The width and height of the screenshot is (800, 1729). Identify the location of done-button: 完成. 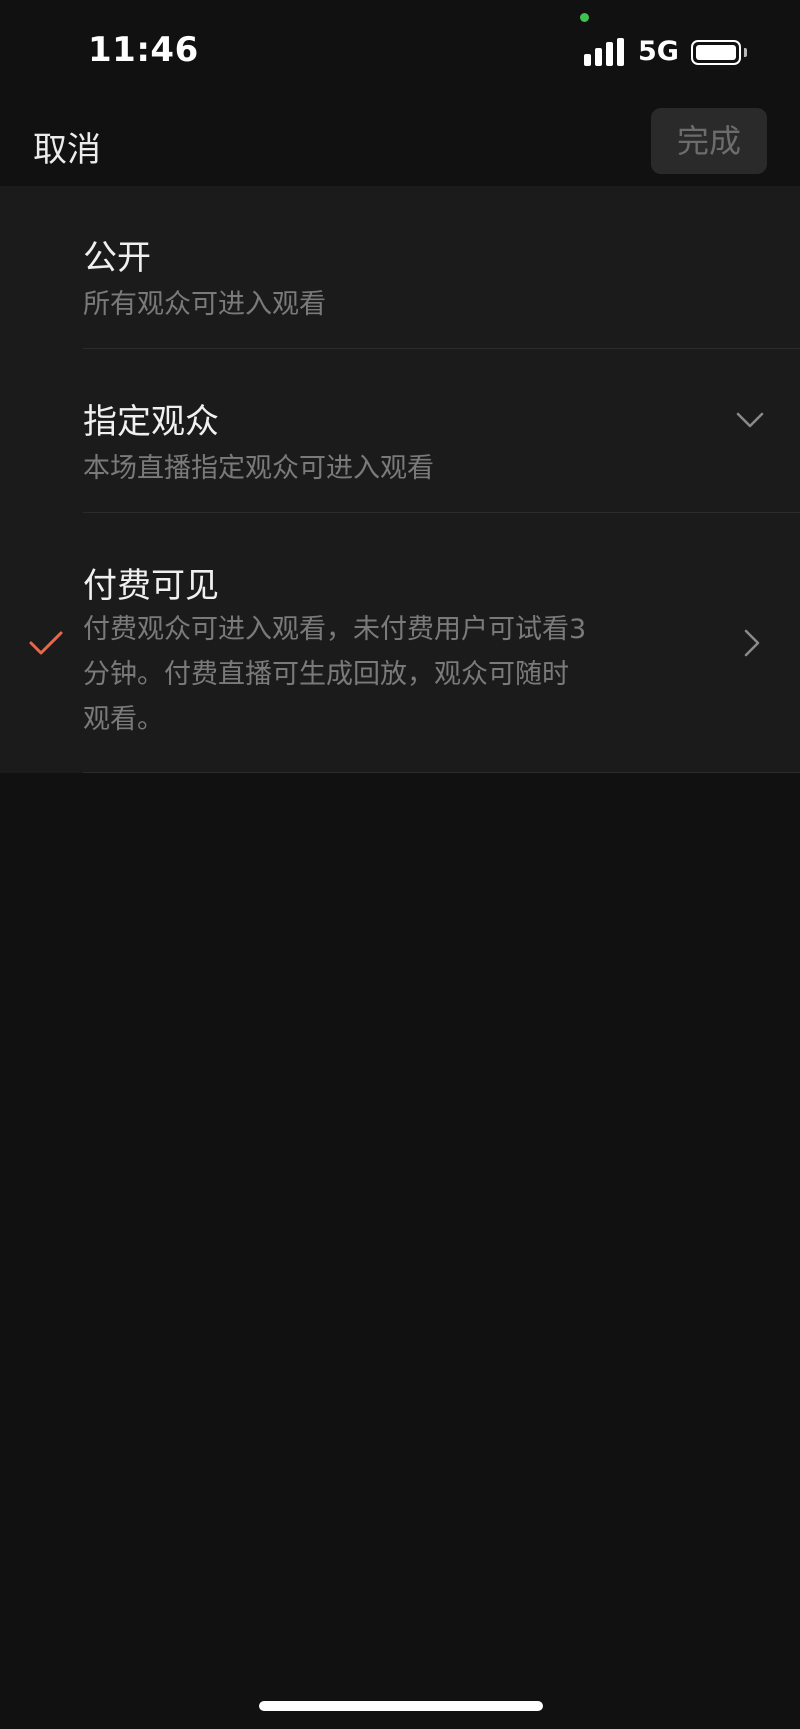
(709, 141).